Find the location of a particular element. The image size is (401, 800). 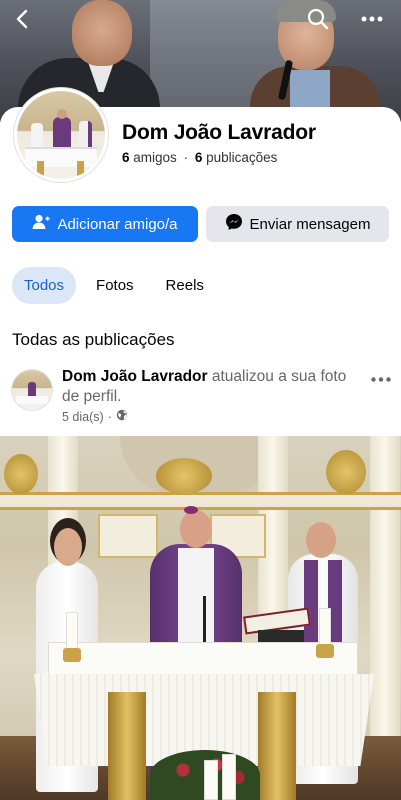

search-icon is located at coordinates (318, 19).